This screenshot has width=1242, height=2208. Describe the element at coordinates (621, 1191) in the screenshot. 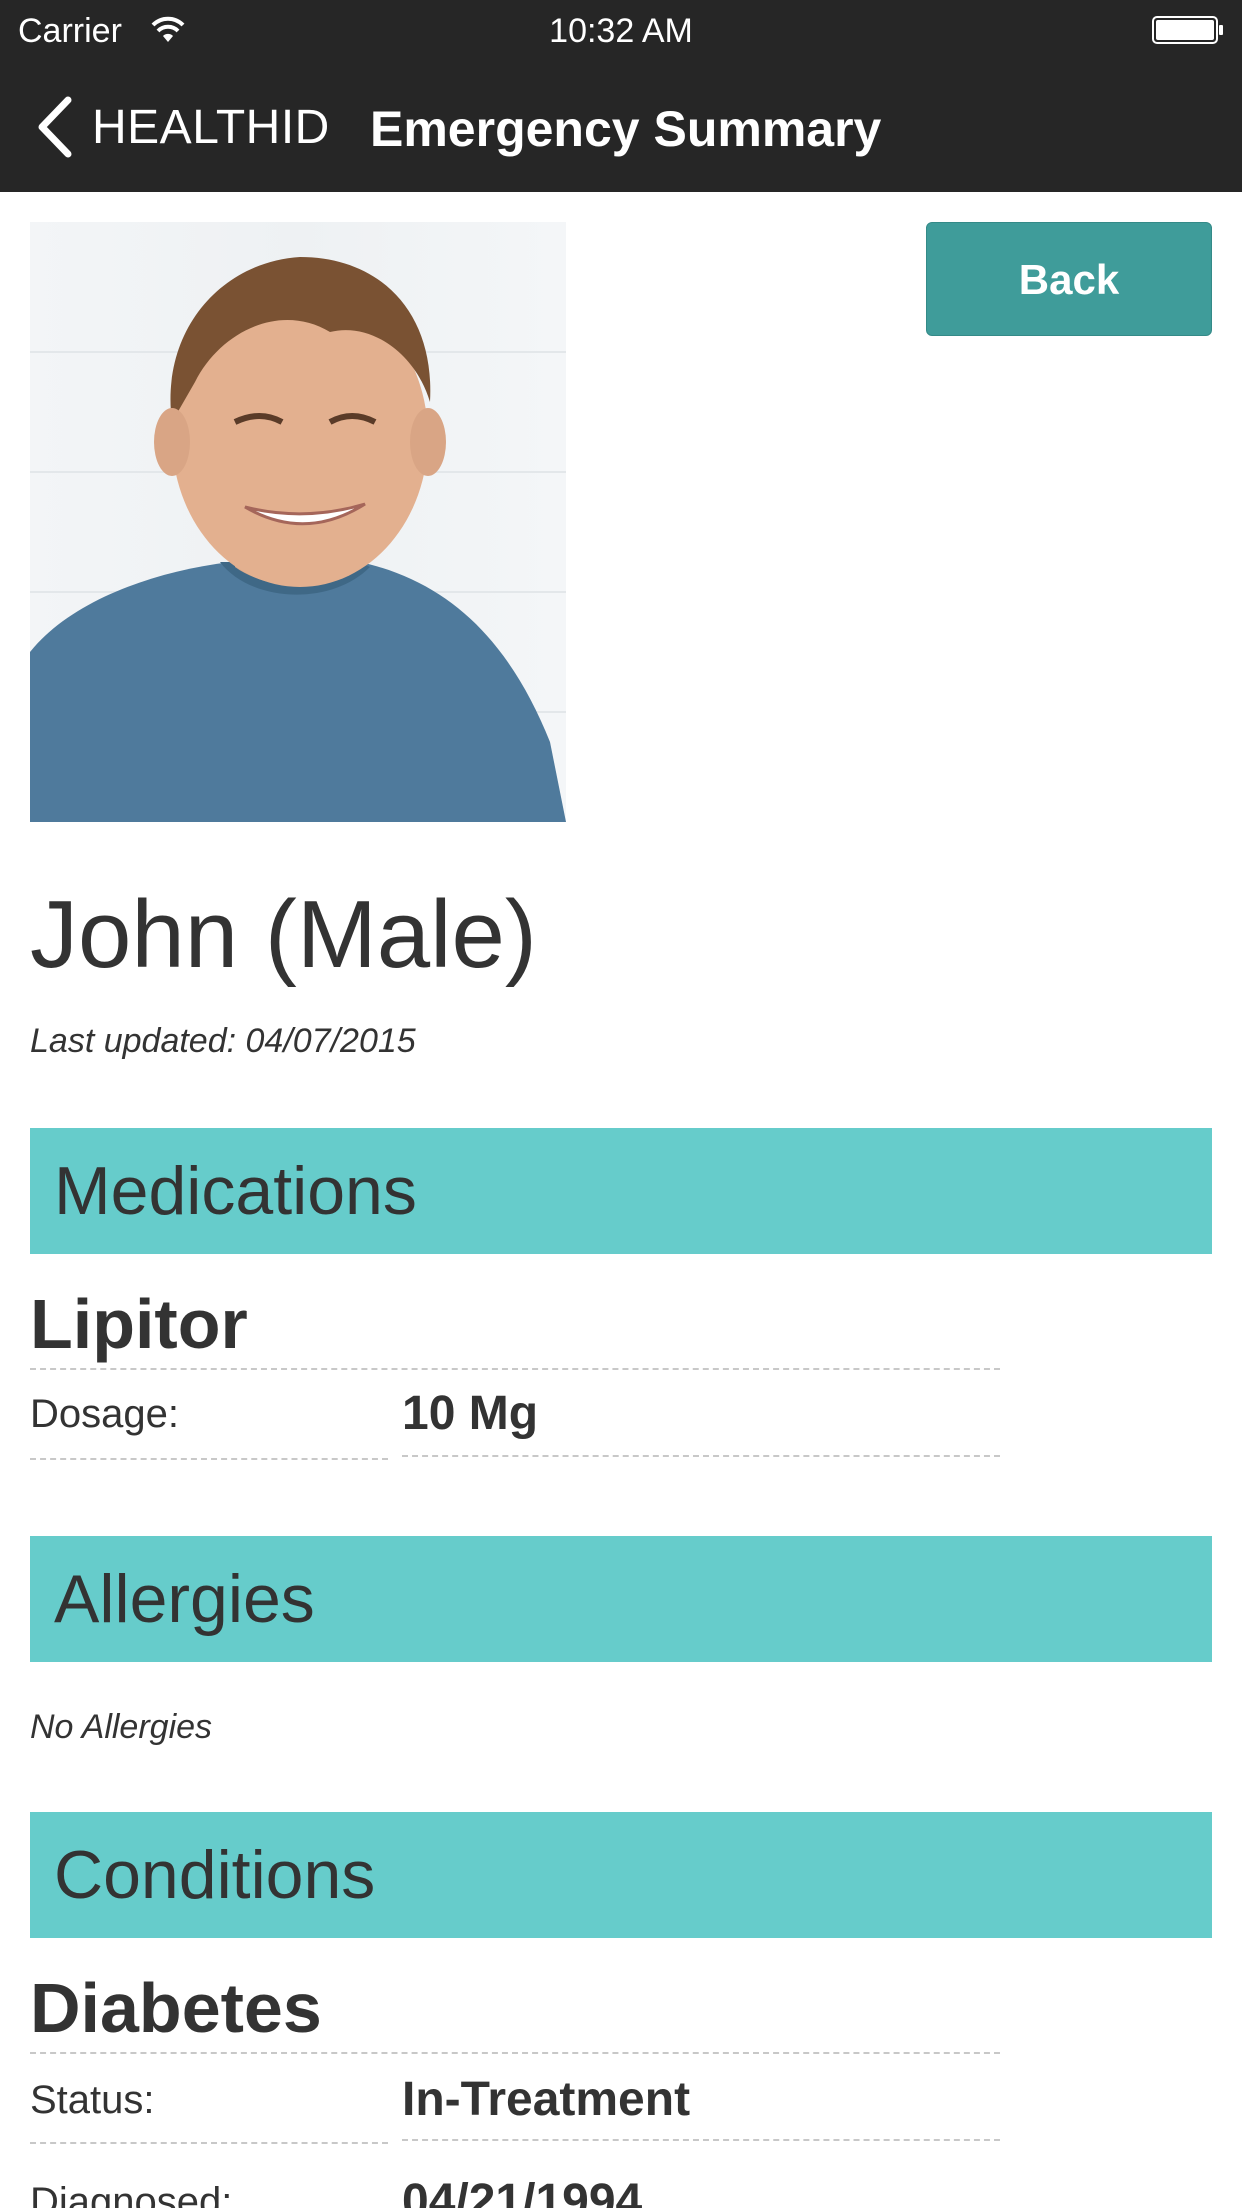

I see `medications-section-header: Medications` at that location.